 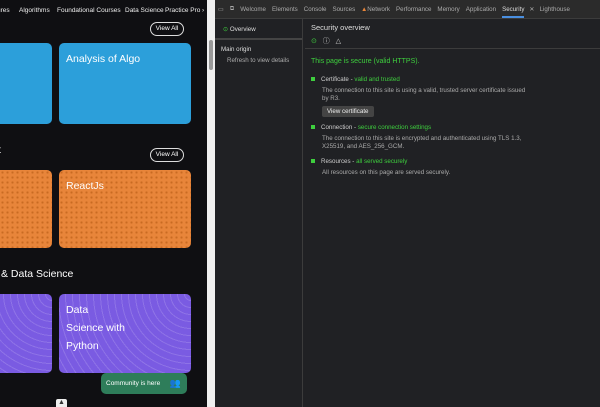 I want to click on view-certificate-button: View certificate, so click(x=348, y=111).